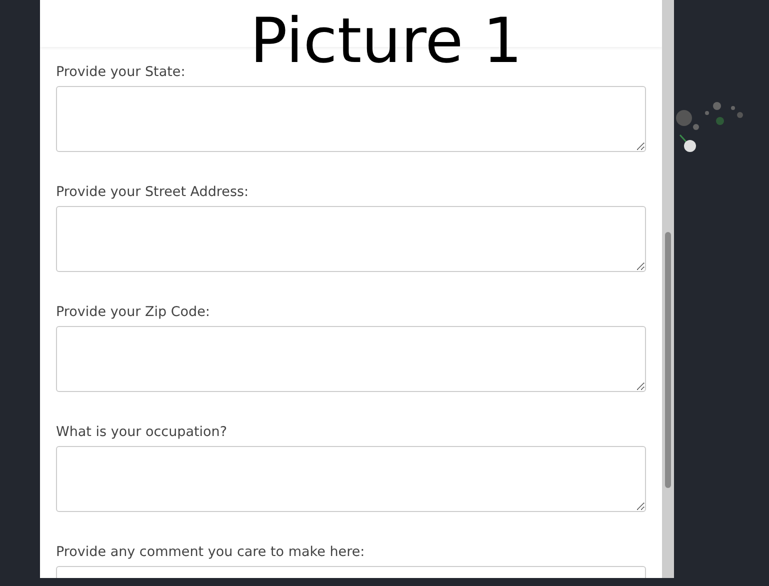  I want to click on field-label: Provide your State:, so click(121, 72).